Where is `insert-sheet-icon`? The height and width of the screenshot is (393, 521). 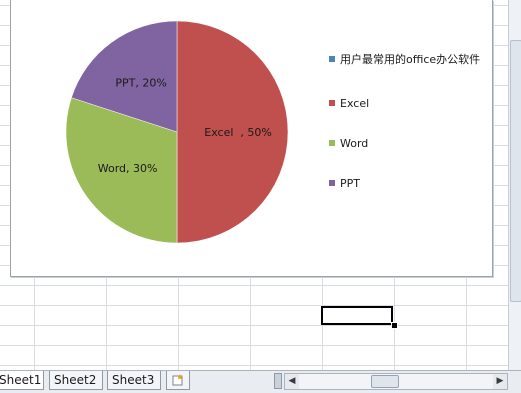
insert-sheet-icon is located at coordinates (177, 380).